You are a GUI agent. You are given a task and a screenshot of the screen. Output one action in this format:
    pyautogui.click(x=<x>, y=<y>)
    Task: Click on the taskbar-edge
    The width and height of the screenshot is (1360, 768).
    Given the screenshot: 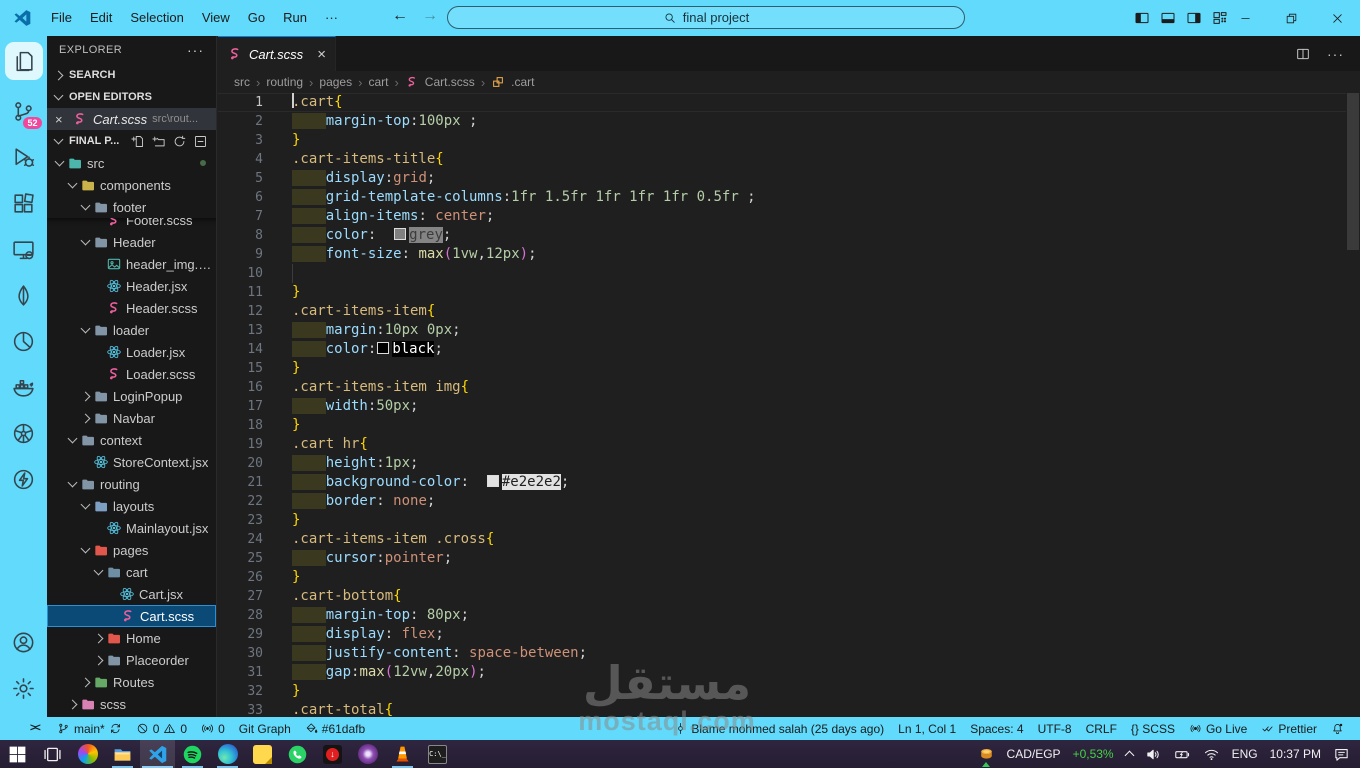 What is the action you would take?
    pyautogui.click(x=227, y=754)
    